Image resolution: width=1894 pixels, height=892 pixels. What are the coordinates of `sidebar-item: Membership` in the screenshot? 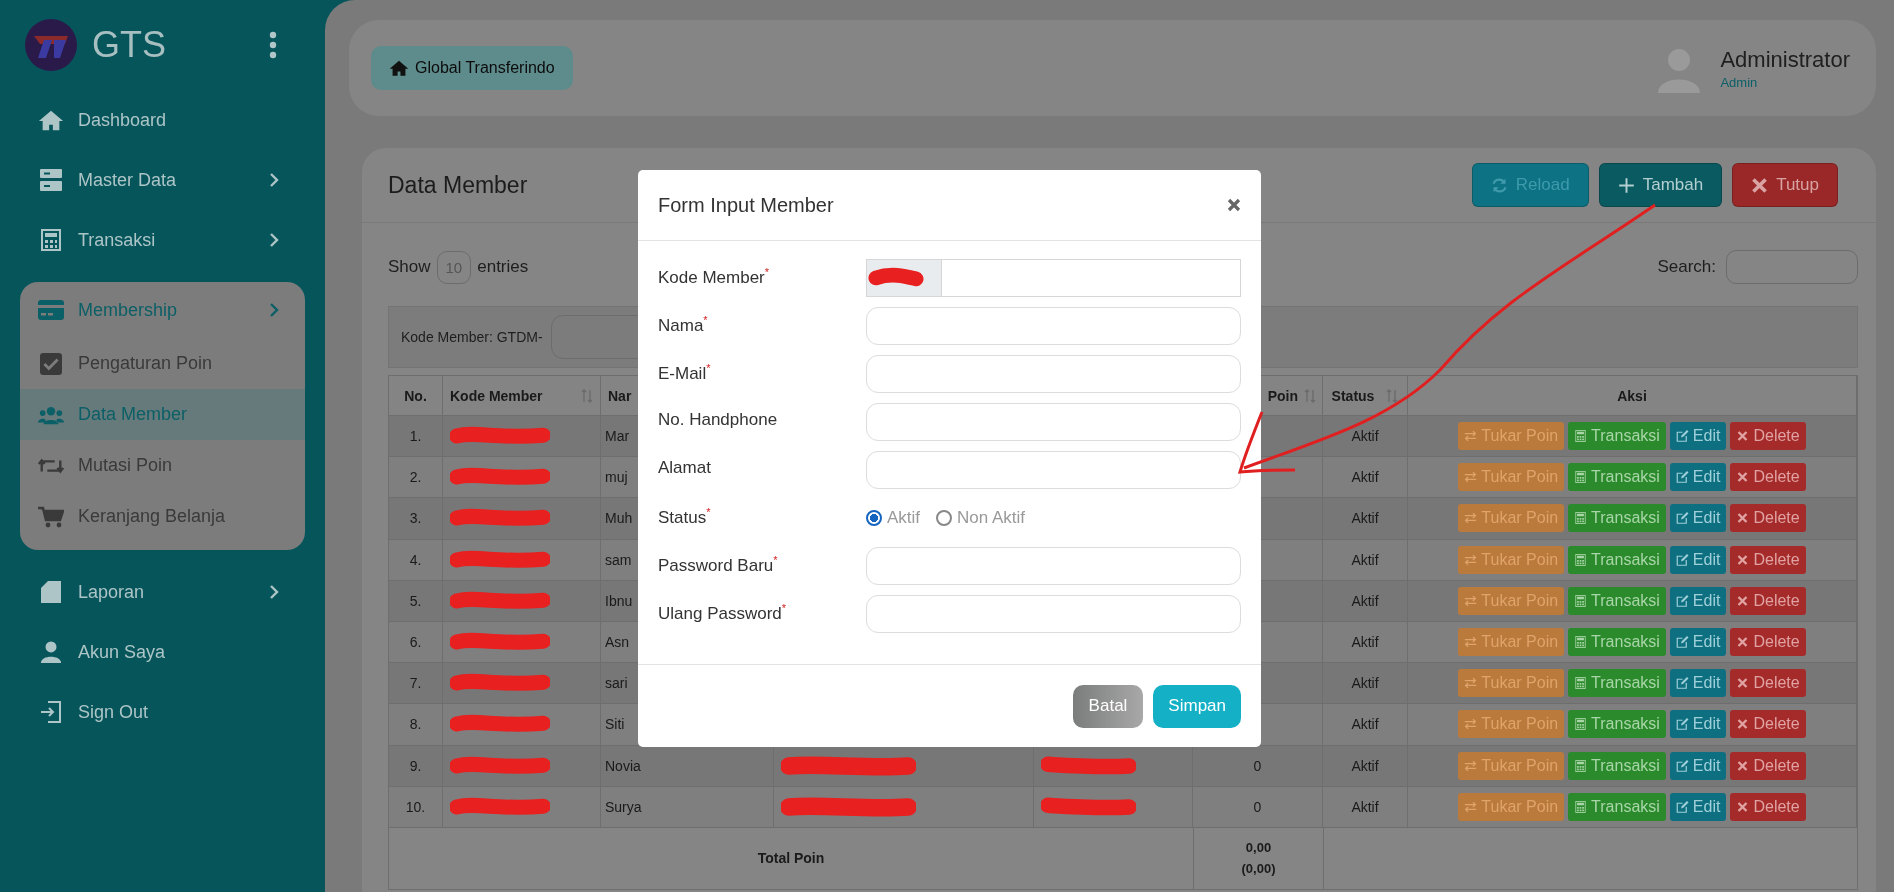 It's located at (162, 310).